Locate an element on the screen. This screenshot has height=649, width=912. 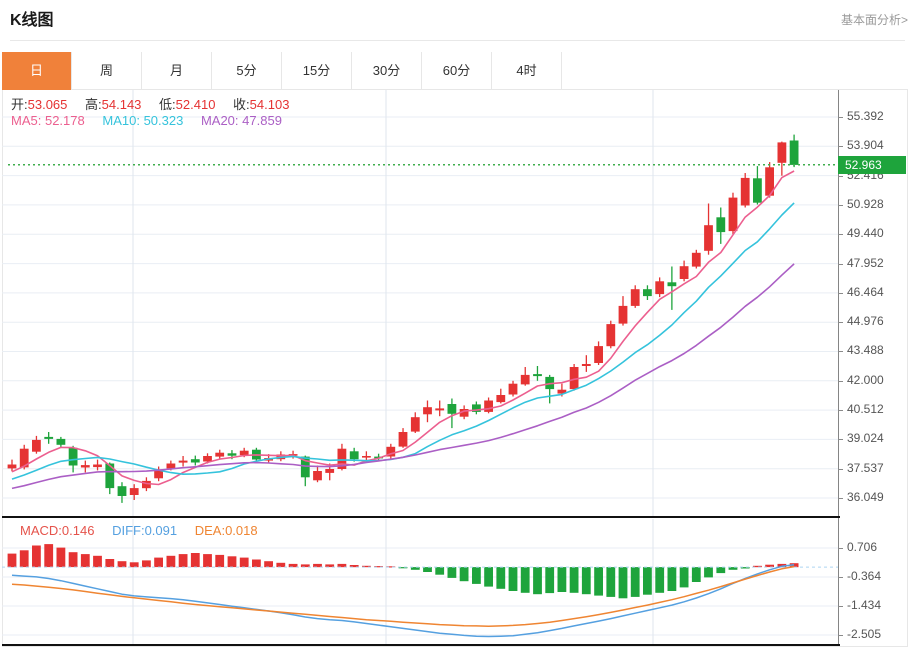
tab-30min: 30分 is located at coordinates (387, 71).